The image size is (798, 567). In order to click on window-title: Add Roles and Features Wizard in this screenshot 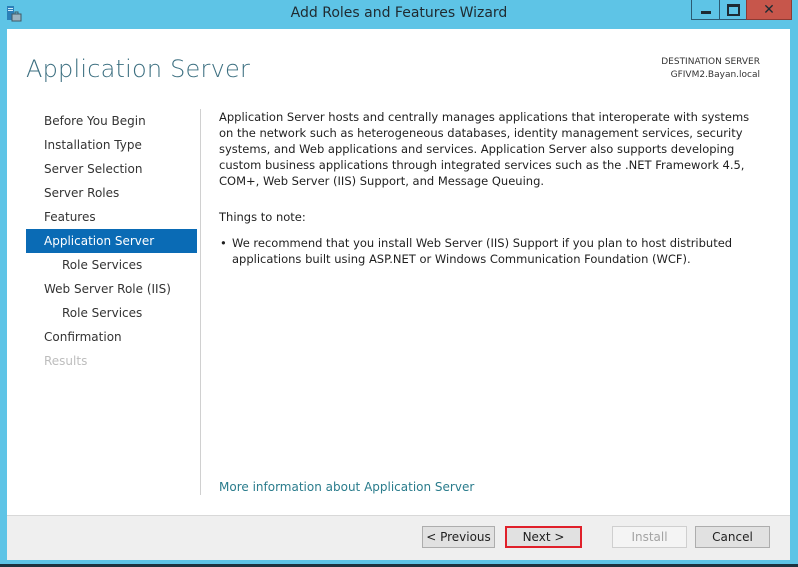, I will do `click(399, 13)`.